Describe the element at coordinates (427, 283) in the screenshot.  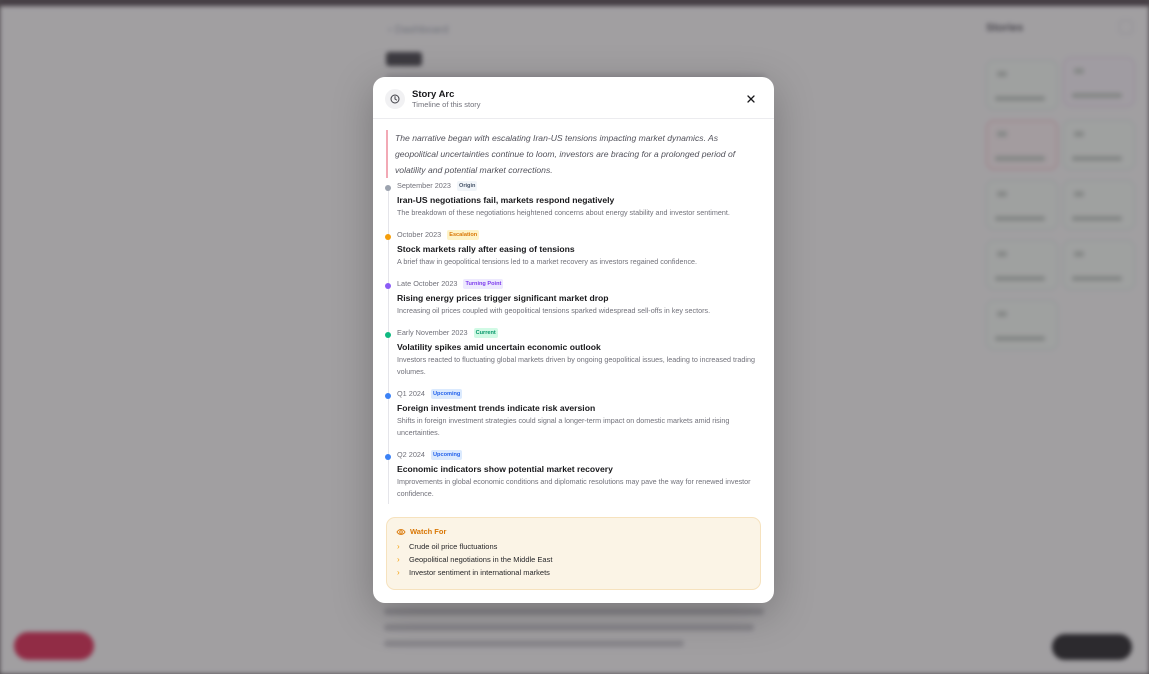
I see `event-date: Late October 2023` at that location.